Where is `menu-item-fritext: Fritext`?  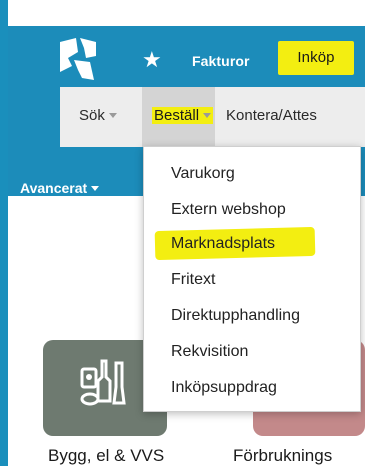
menu-item-fritext: Fritext is located at coordinates (193, 280).